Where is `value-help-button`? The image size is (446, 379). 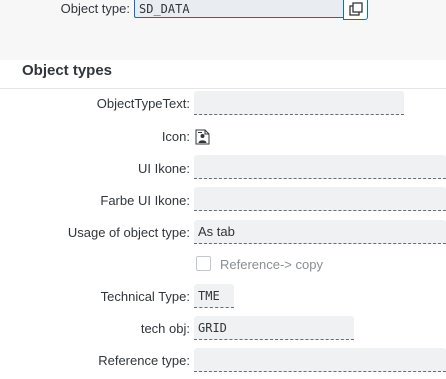 value-help-button is located at coordinates (355, 10).